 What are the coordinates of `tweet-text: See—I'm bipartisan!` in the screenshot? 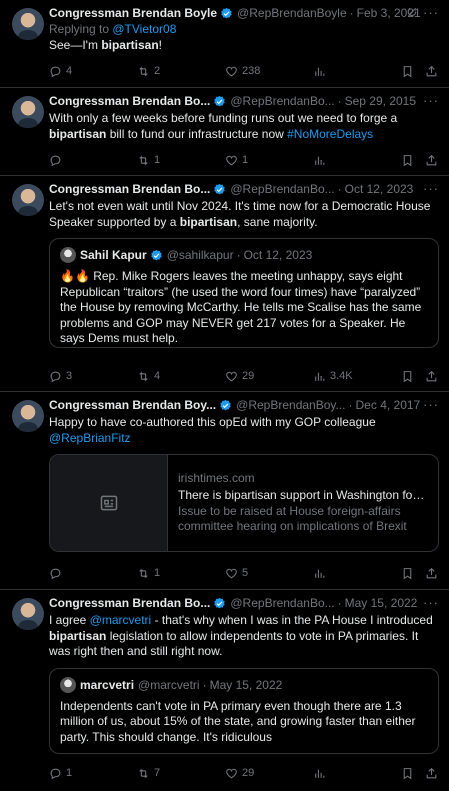 It's located at (244, 46).